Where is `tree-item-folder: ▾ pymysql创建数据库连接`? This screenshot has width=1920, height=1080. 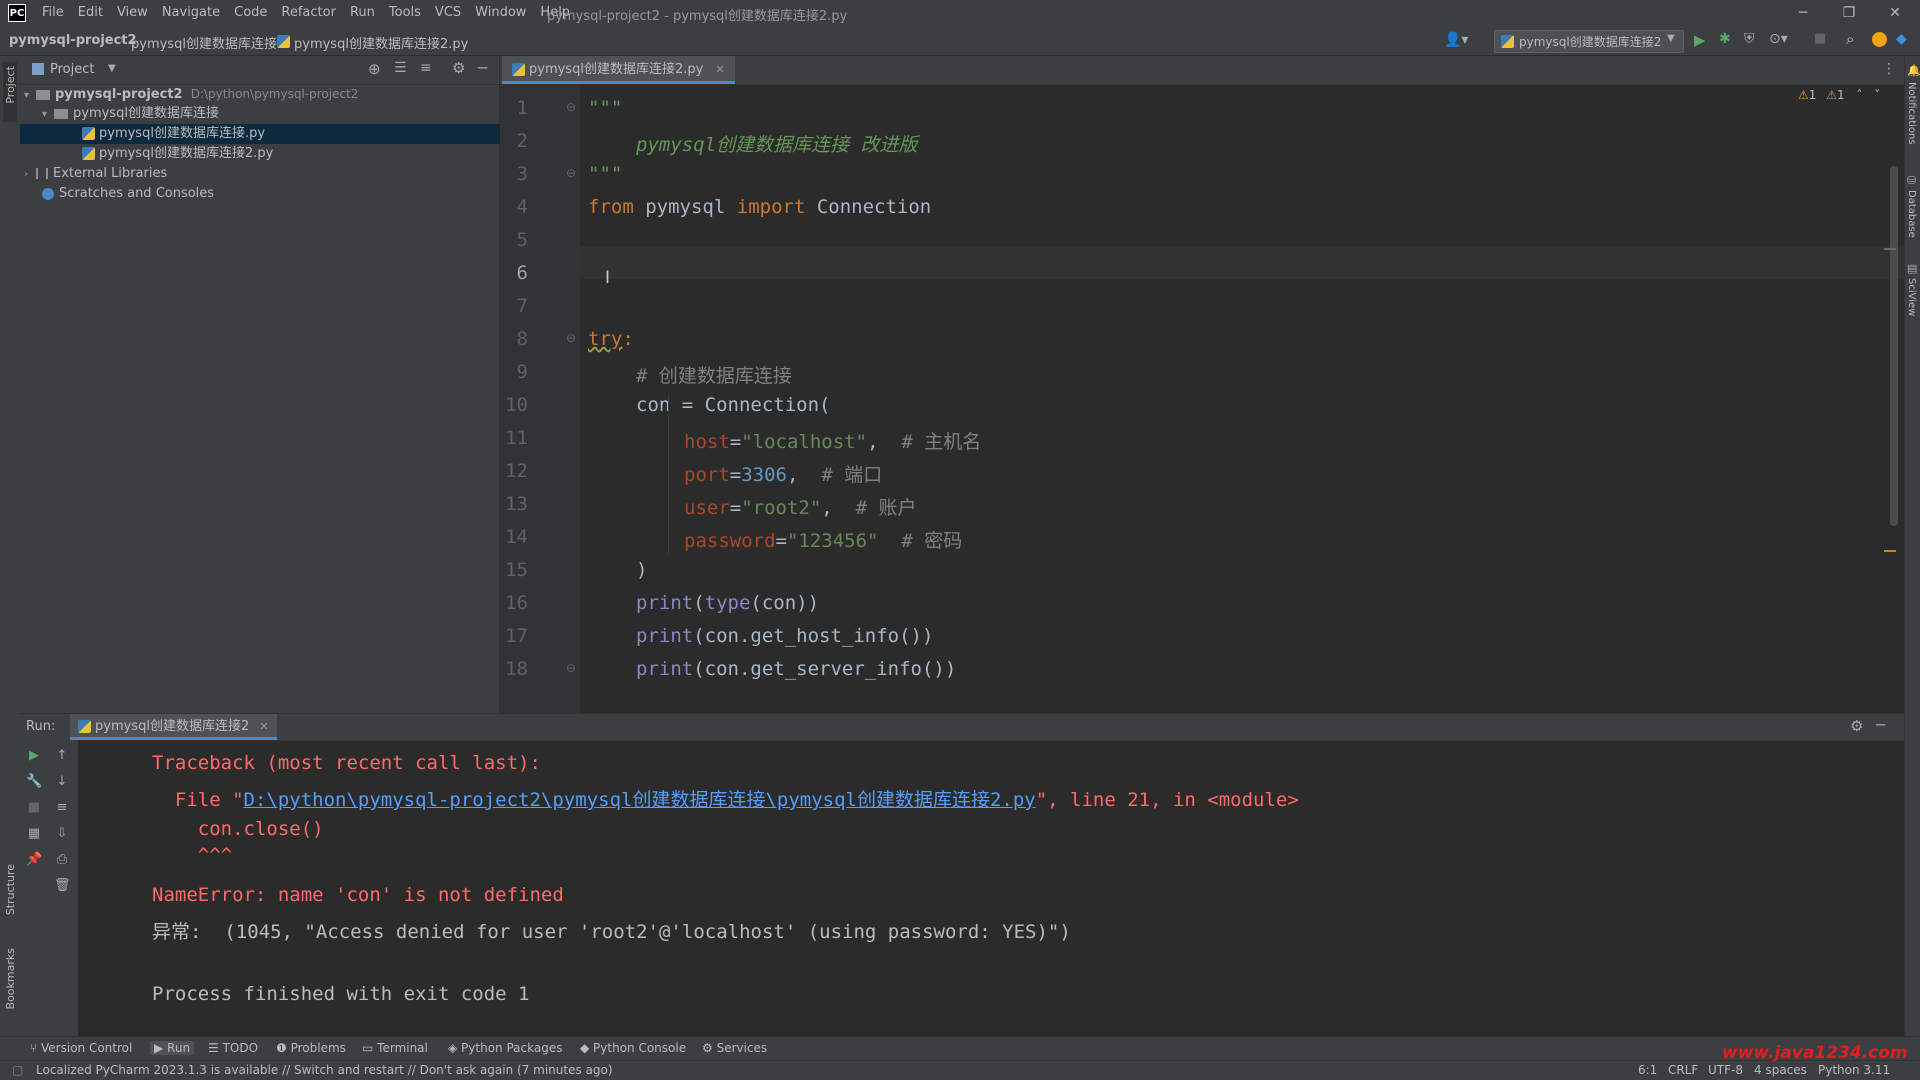 tree-item-folder: ▾ pymysql创建数据库连接 is located at coordinates (270, 114).